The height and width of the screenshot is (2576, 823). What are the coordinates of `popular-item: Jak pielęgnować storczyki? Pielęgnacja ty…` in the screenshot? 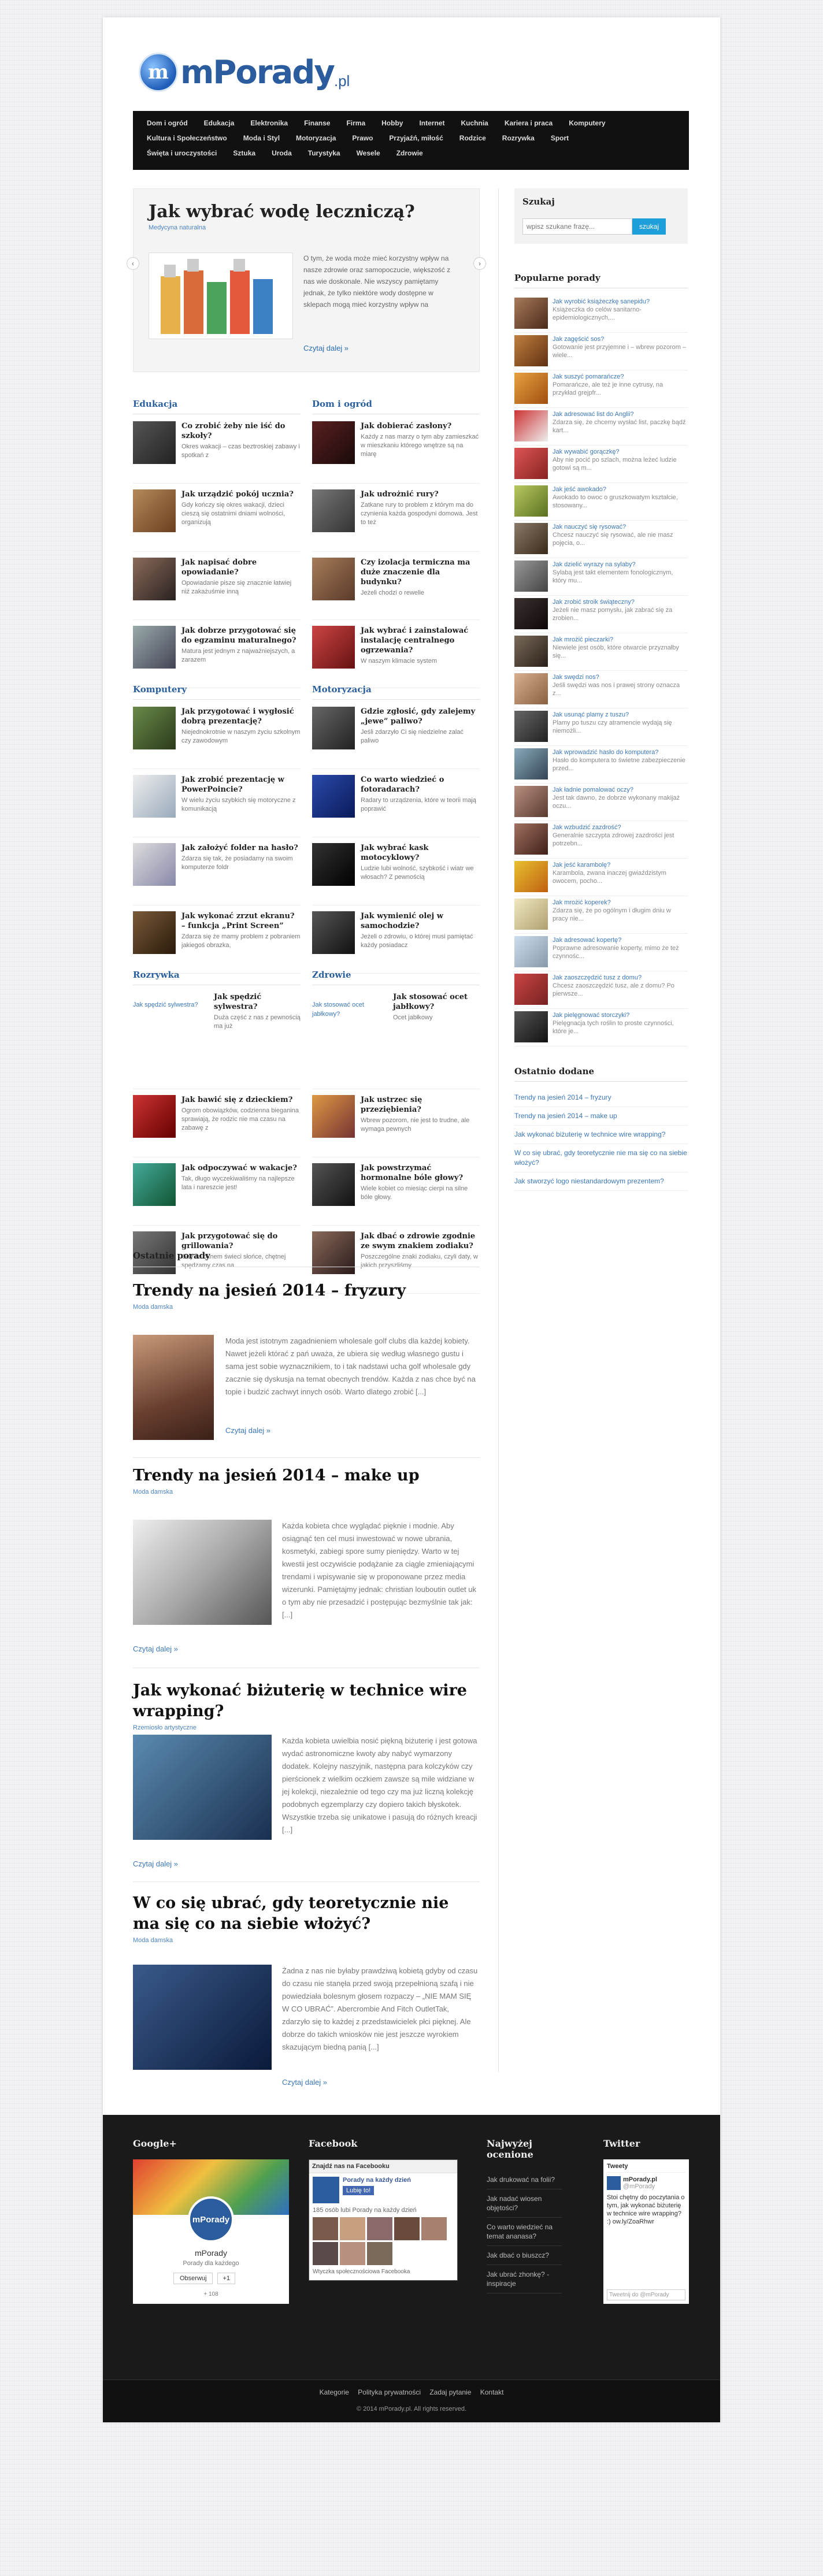 It's located at (601, 1027).